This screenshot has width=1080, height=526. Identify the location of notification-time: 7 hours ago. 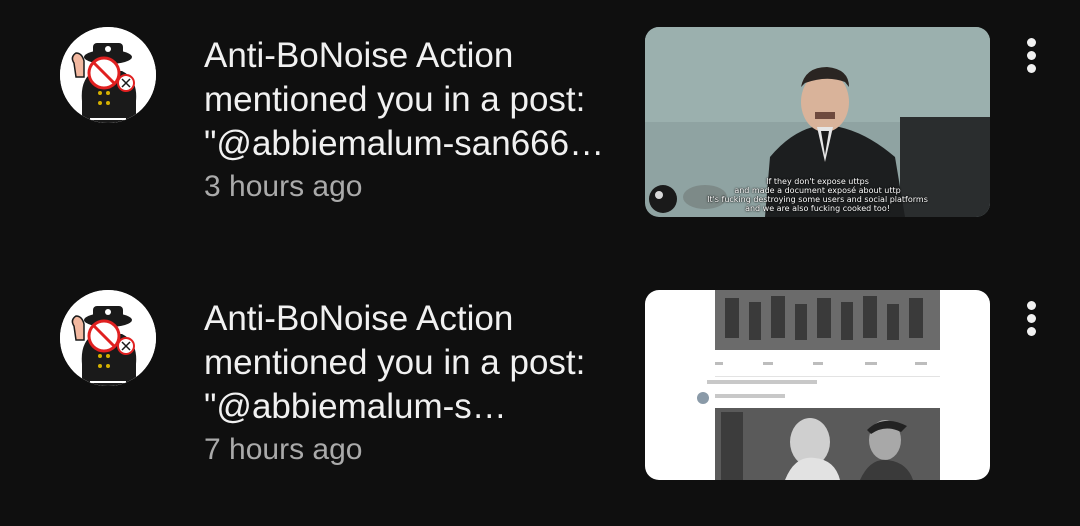
(283, 449).